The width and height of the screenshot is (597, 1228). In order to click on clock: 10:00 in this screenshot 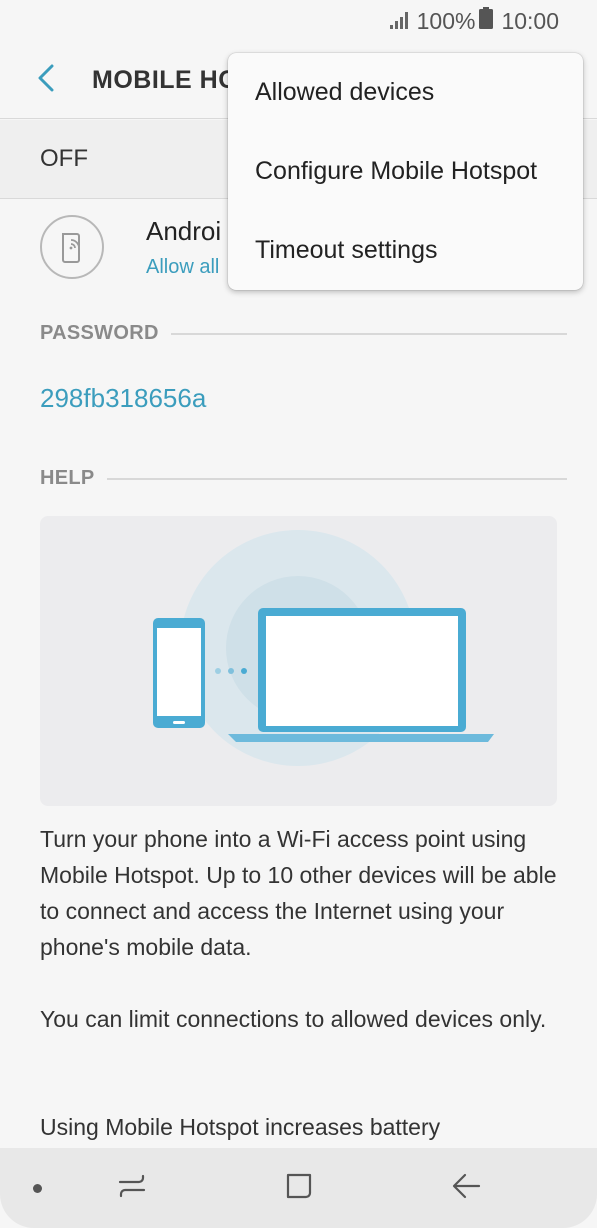, I will do `click(530, 20)`.